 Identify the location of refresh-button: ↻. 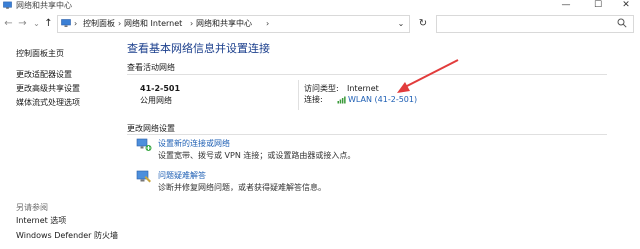
(423, 24).